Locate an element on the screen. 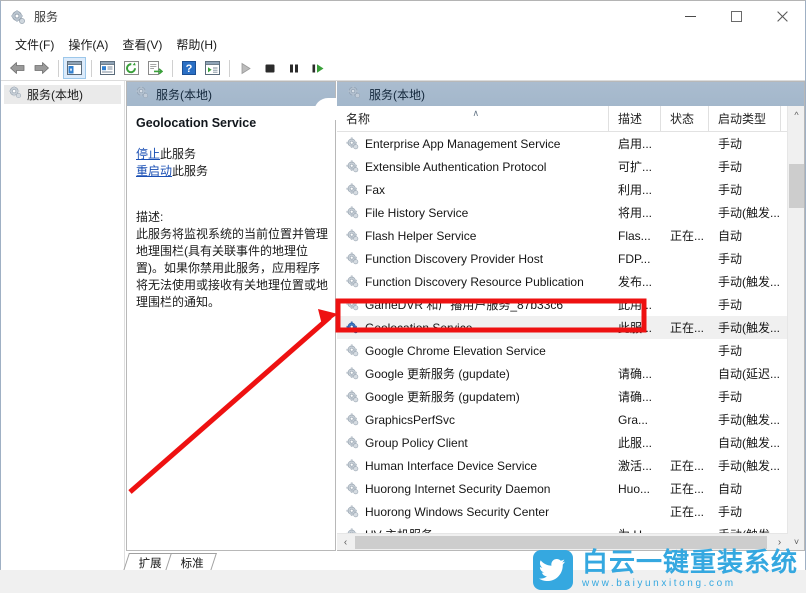  service-name-label: Human Interface Device Service is located at coordinates (451, 465).